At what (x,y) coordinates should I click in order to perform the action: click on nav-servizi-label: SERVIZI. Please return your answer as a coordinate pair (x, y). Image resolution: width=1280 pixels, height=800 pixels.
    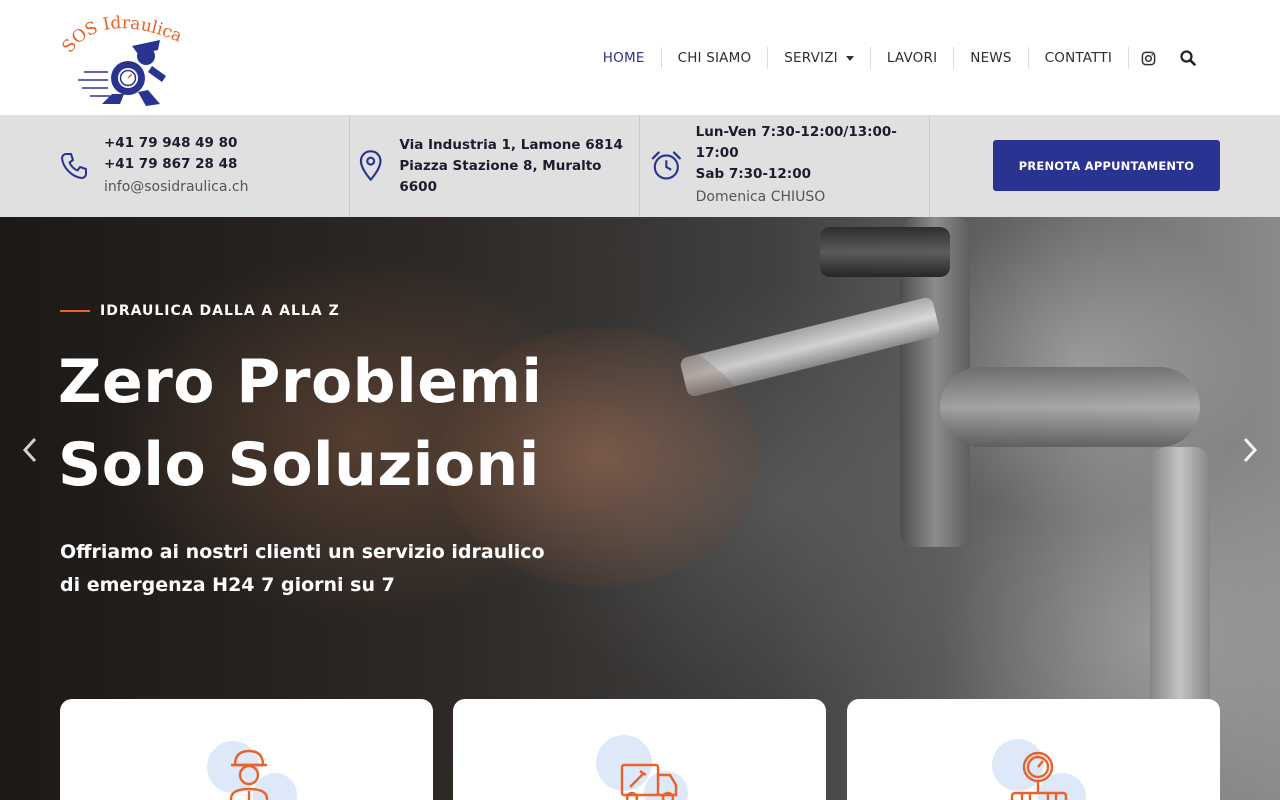
    Looking at the image, I should click on (811, 58).